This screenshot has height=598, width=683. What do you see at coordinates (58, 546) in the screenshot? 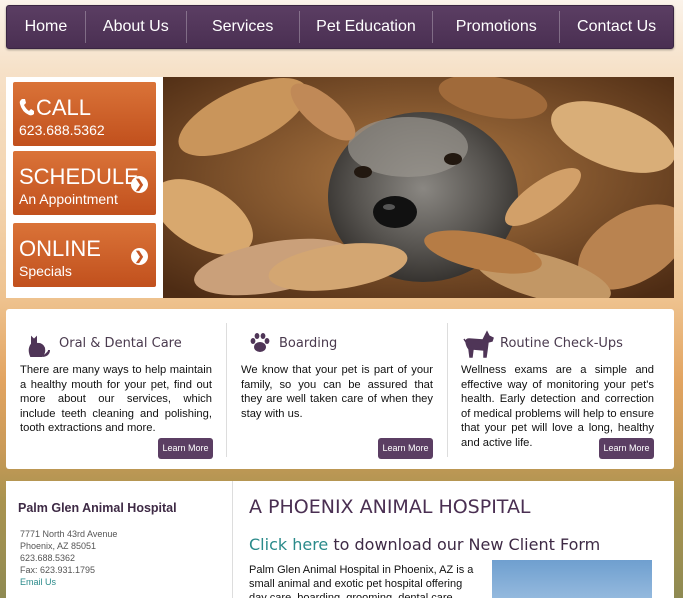
I see `address-line-2: Phoenix, AZ 85051` at bounding box center [58, 546].